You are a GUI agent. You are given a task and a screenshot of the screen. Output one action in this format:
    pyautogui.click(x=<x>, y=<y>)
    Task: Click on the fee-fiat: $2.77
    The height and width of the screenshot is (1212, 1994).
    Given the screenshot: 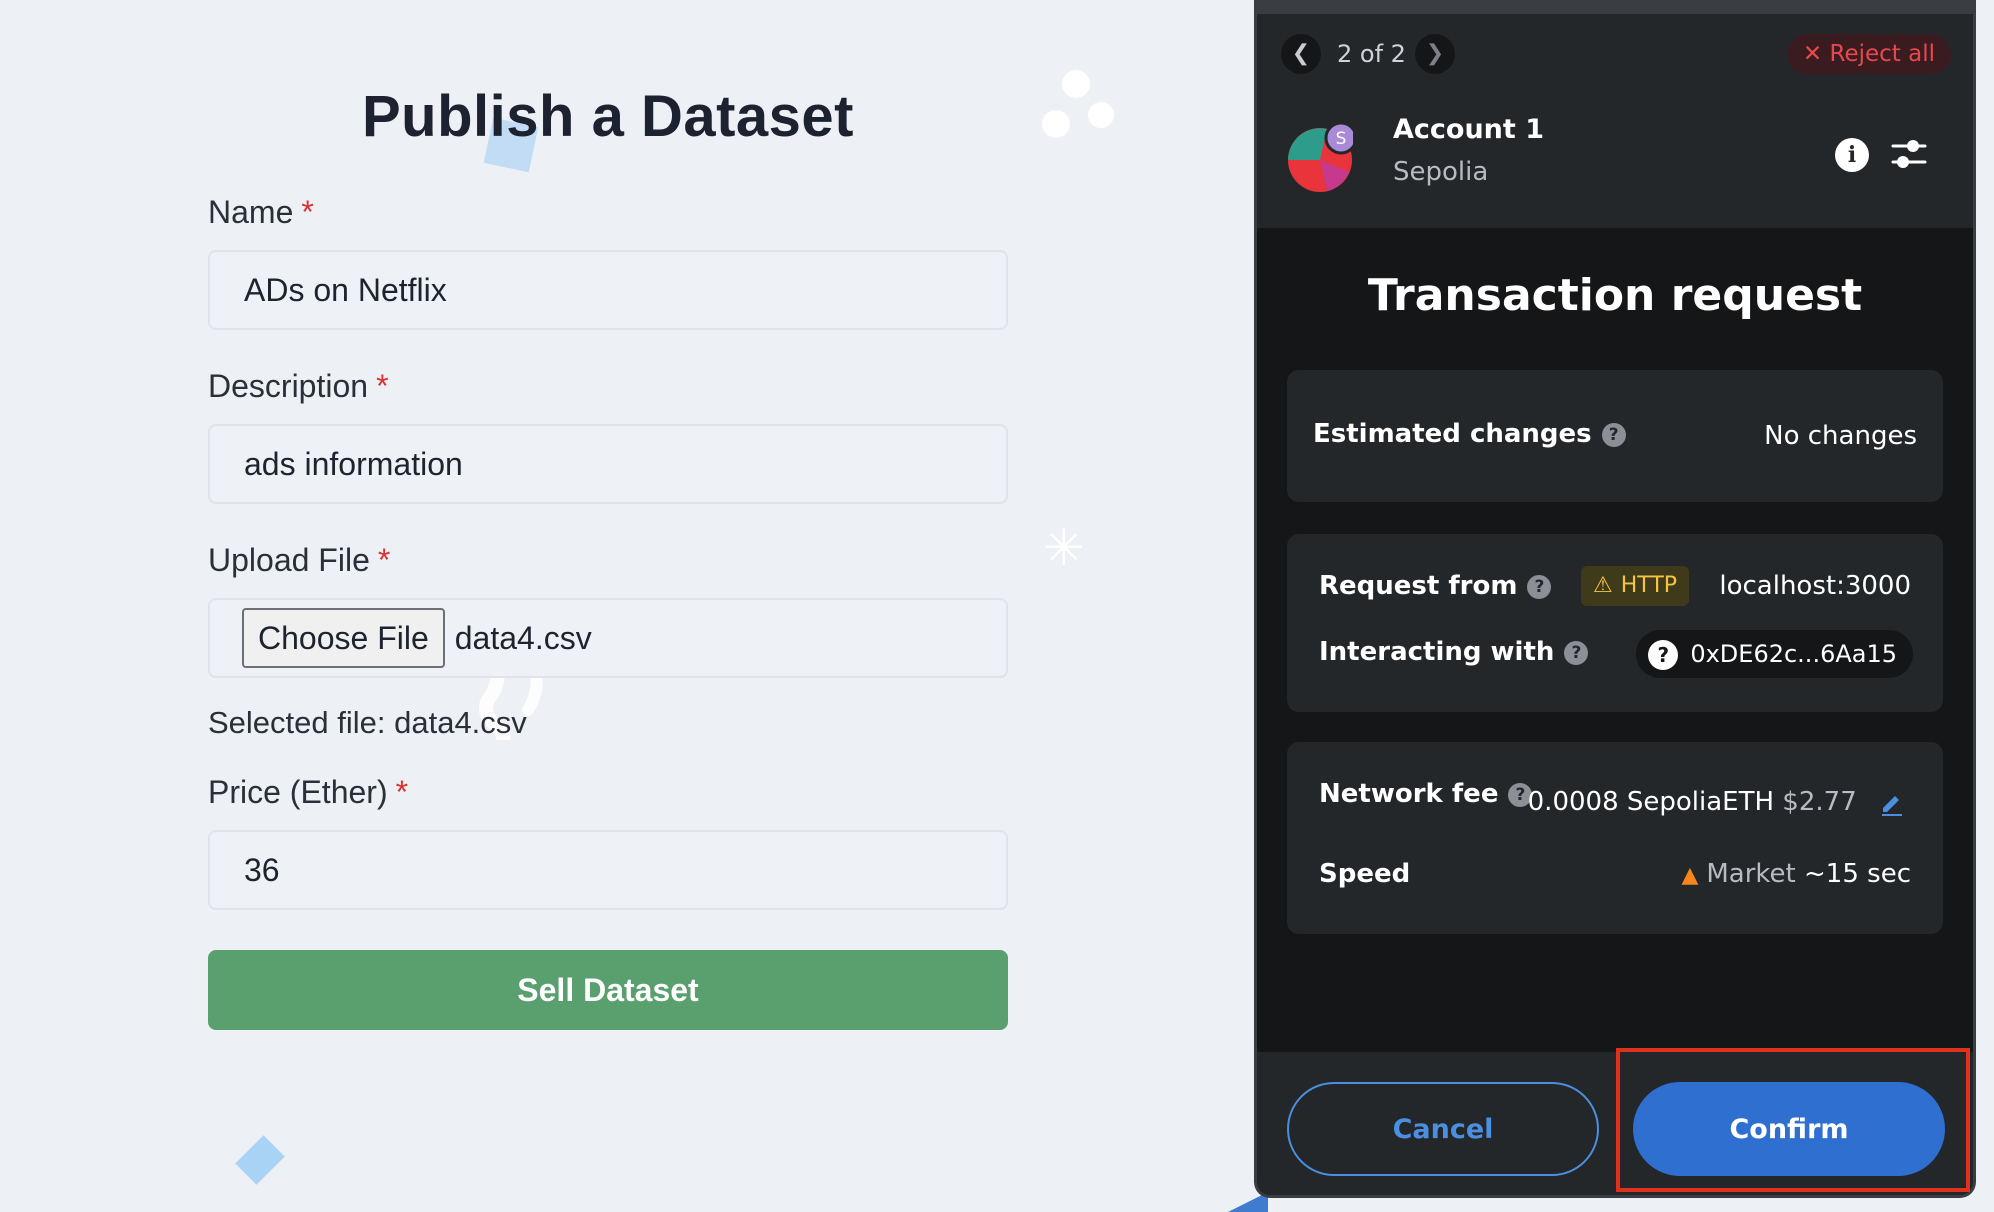 What is the action you would take?
    pyautogui.click(x=1819, y=802)
    